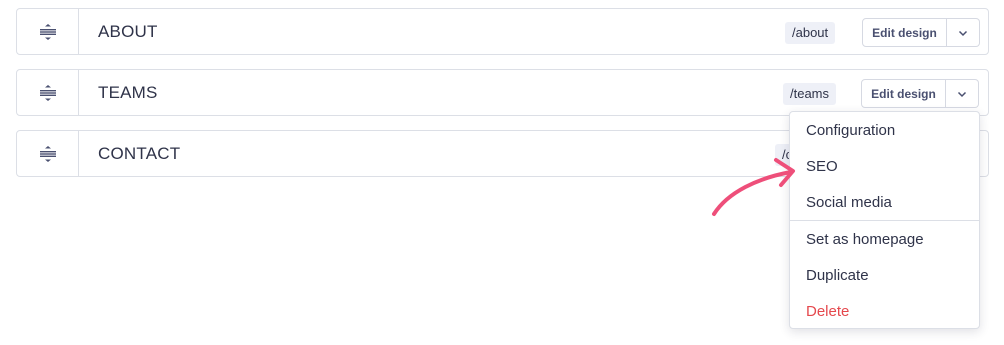 This screenshot has height=345, width=1004. I want to click on menu-item-seo: SEO, so click(884, 167).